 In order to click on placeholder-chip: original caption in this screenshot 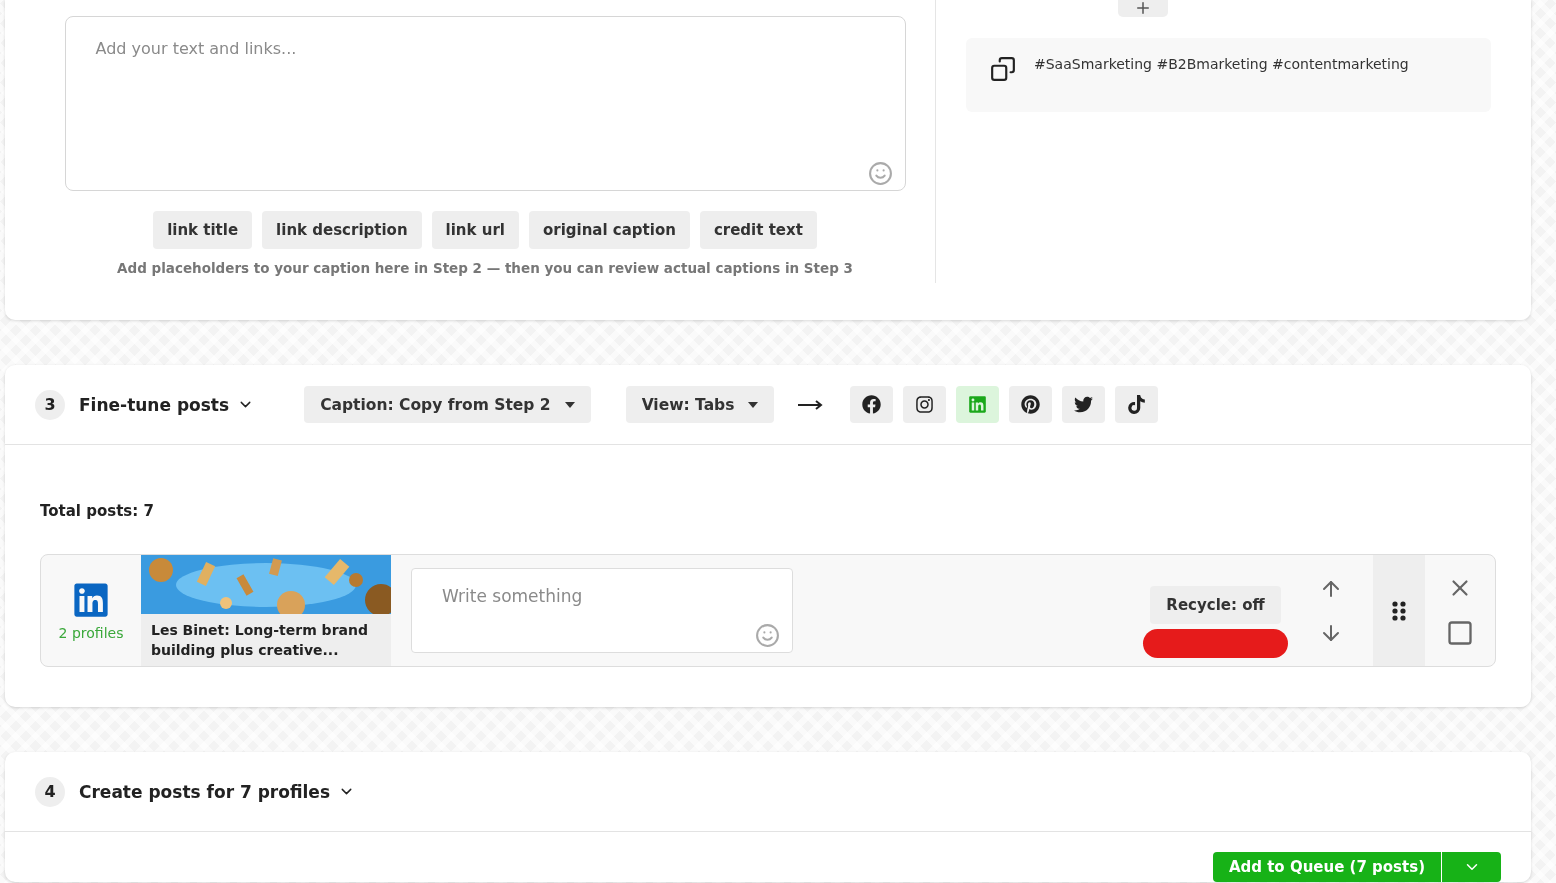, I will do `click(609, 230)`.